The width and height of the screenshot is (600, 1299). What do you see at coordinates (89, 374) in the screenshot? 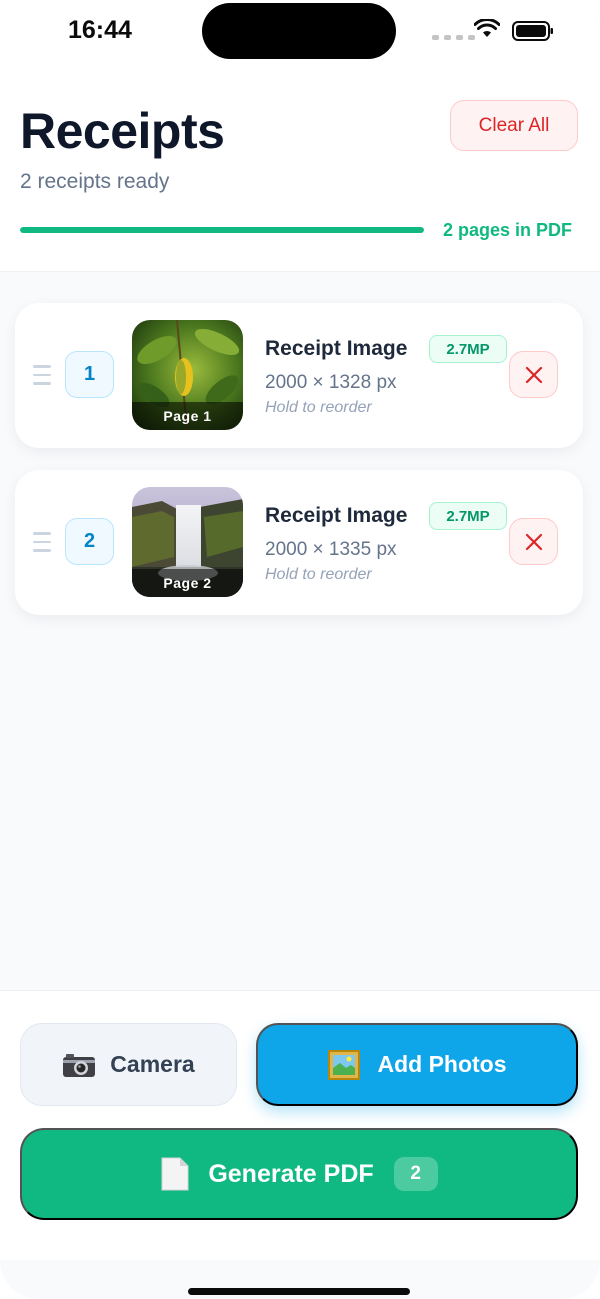
I see `page-index-badge: 1` at bounding box center [89, 374].